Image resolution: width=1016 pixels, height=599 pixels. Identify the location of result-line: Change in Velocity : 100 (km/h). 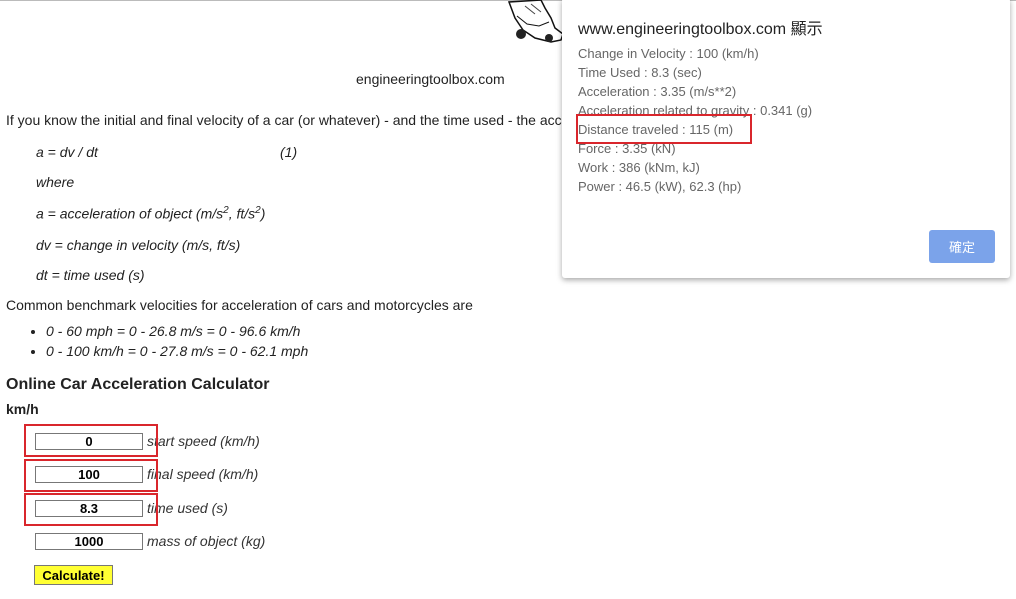
(668, 53).